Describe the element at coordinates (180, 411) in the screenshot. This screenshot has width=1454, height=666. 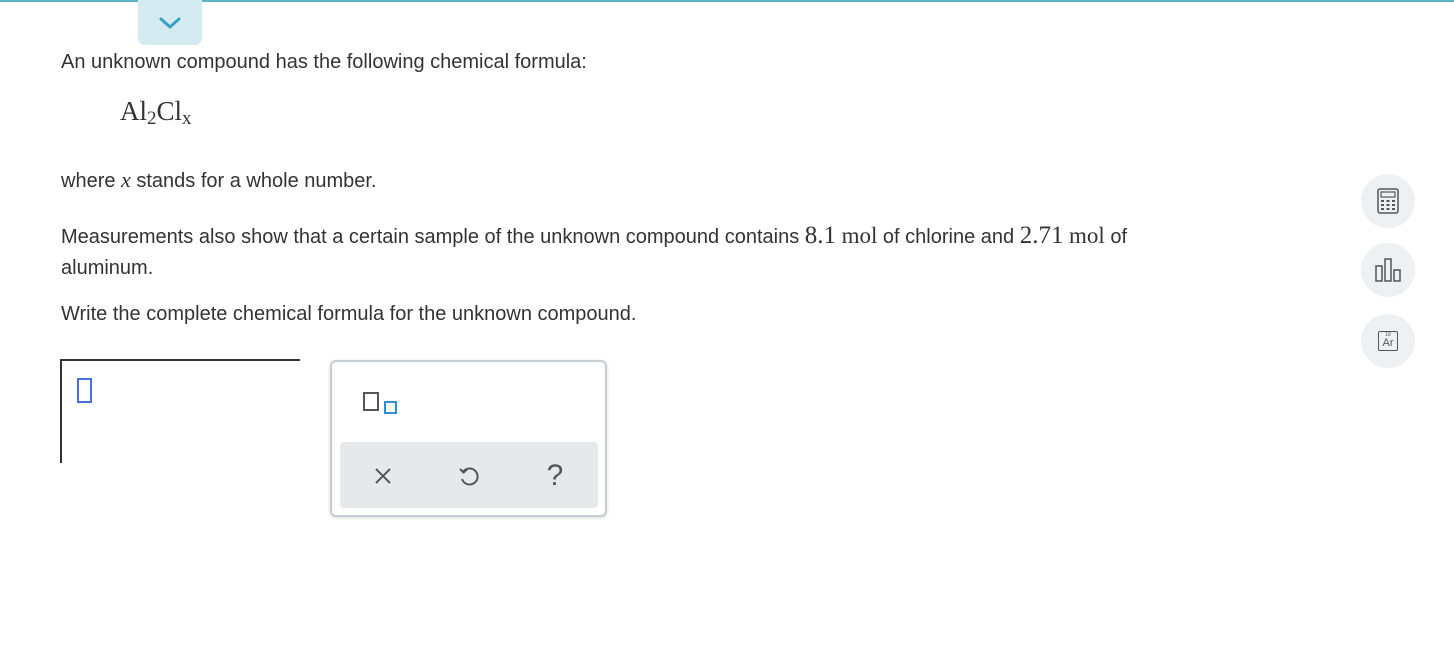
I see `answer-input` at that location.